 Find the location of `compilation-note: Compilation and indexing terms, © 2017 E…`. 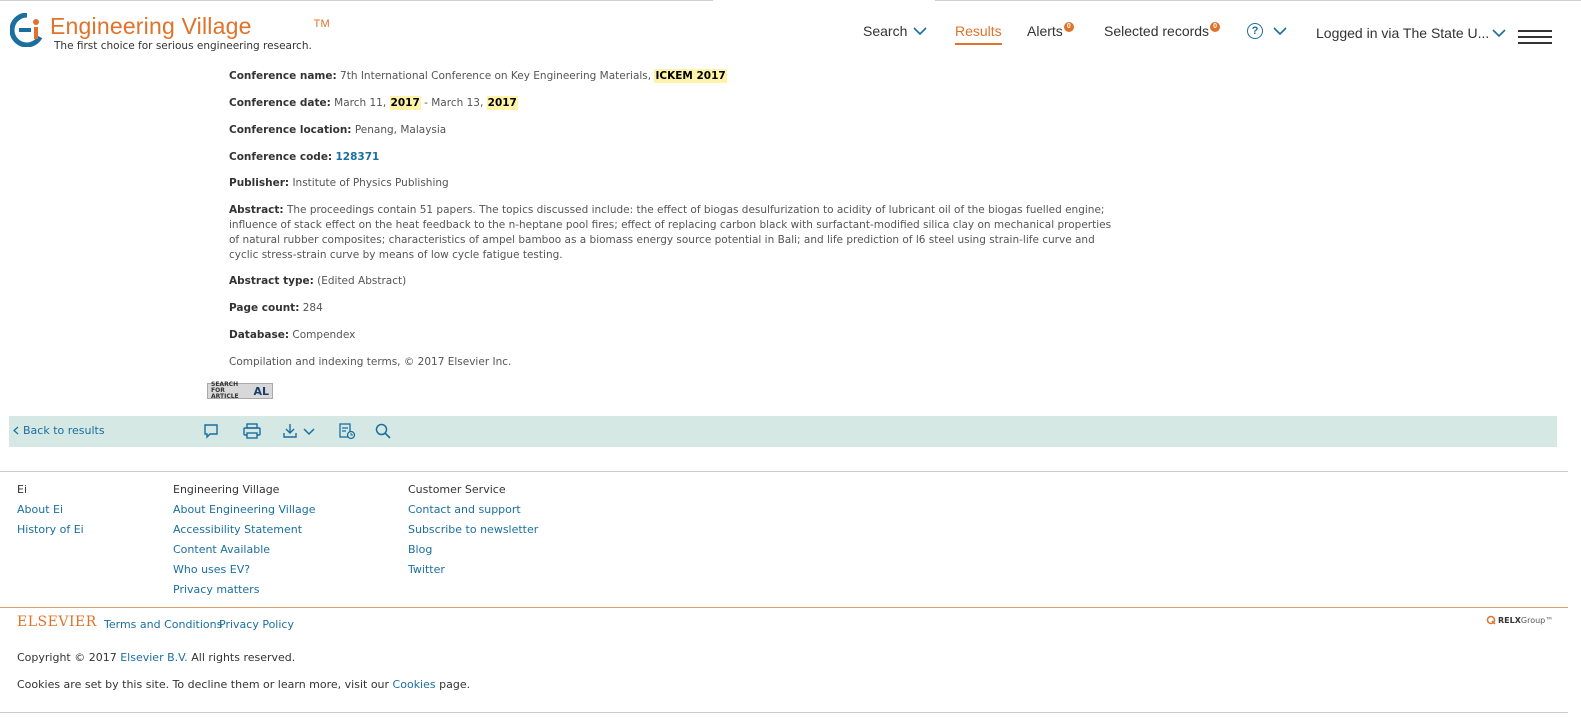

compilation-note: Compilation and indexing terms, © 2017 E… is located at coordinates (370, 362).